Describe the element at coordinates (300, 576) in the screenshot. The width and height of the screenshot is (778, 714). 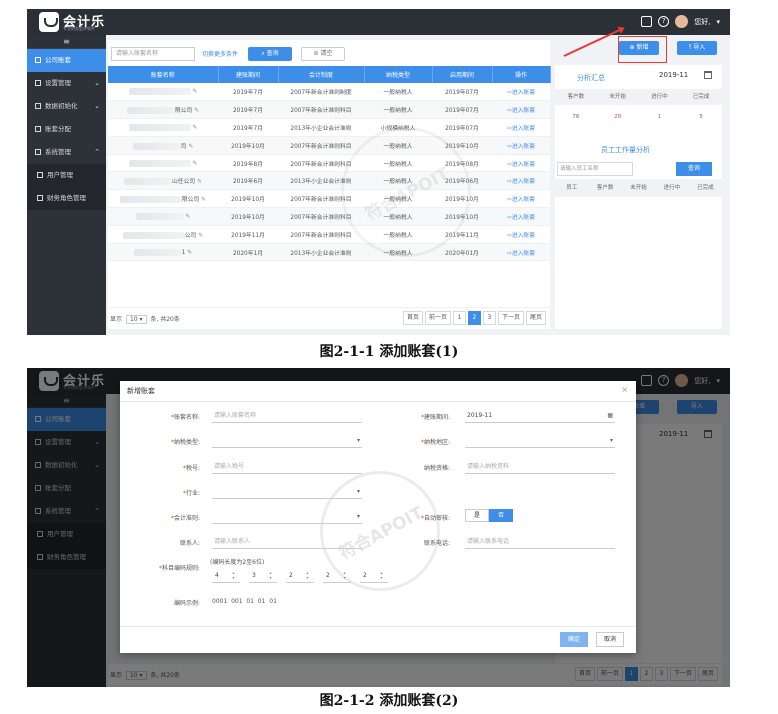
I see `code-level-3: 2` at that location.